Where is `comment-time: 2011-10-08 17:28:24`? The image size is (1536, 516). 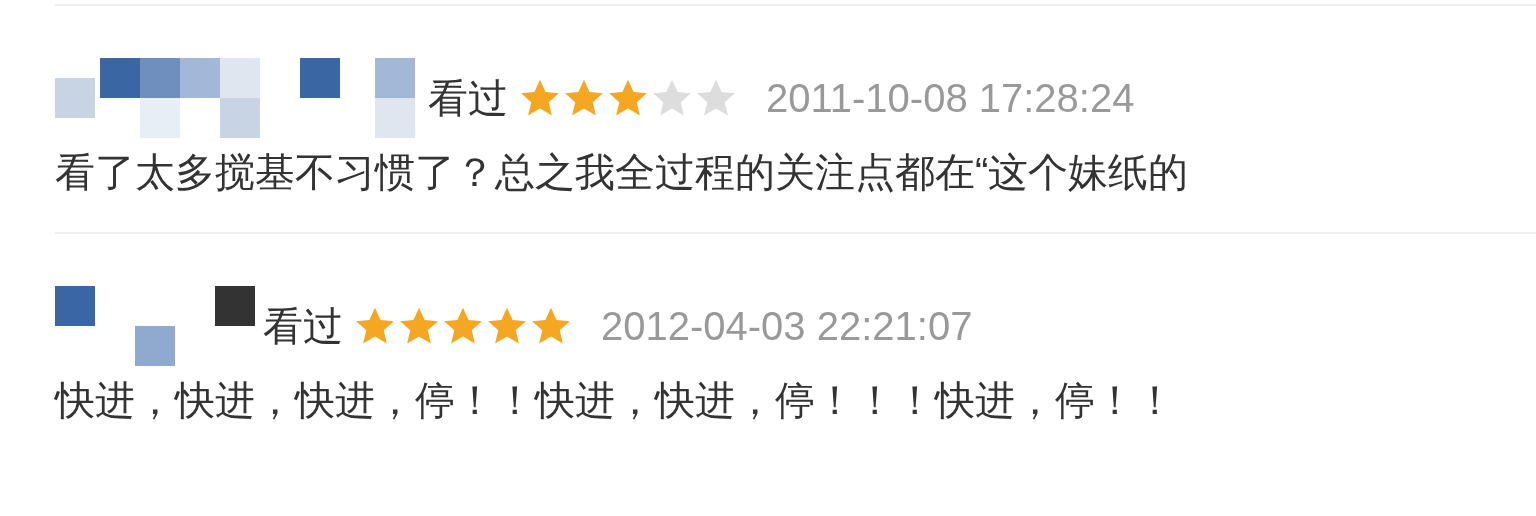
comment-time: 2011-10-08 17:28:24 is located at coordinates (950, 98).